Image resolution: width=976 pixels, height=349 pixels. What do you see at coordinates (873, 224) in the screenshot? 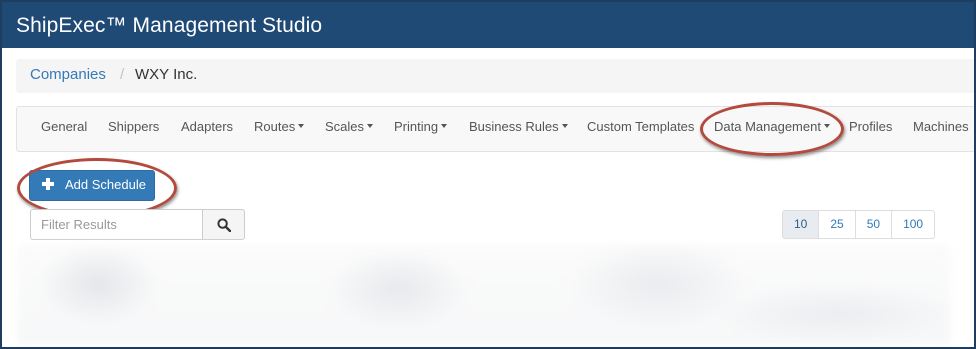
I see `page-size-50: 50` at bounding box center [873, 224].